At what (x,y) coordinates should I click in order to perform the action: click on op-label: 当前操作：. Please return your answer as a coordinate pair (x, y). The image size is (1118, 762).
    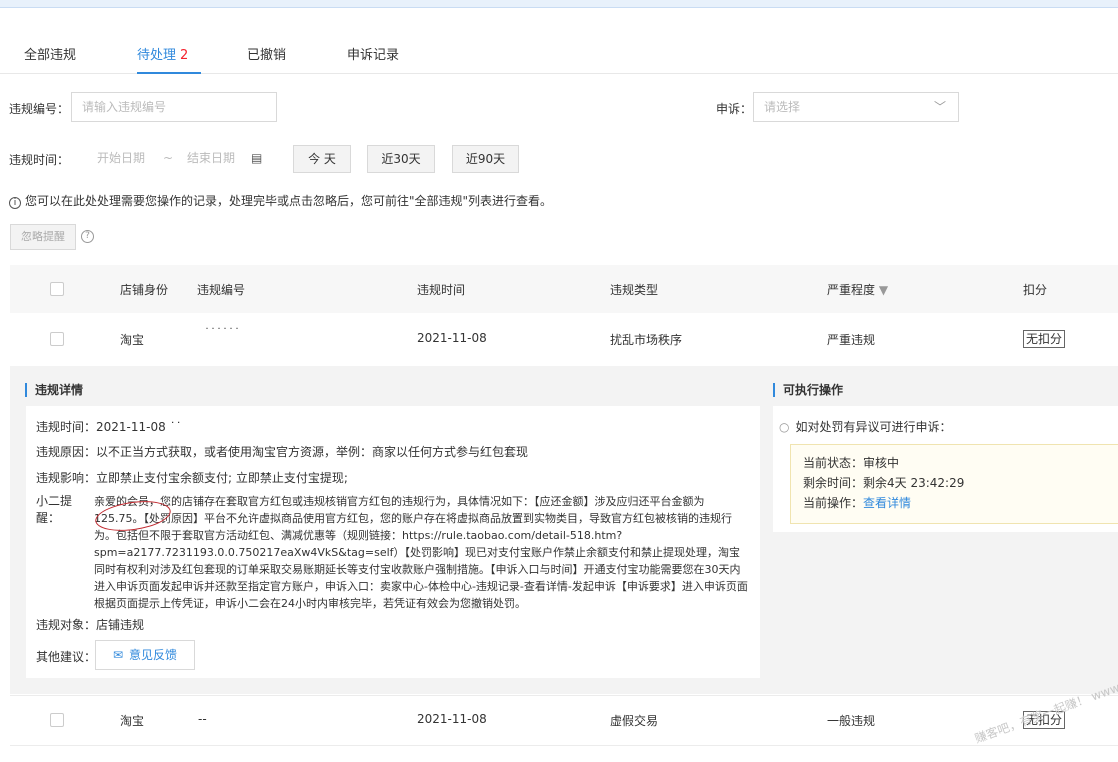
    Looking at the image, I should click on (833, 503).